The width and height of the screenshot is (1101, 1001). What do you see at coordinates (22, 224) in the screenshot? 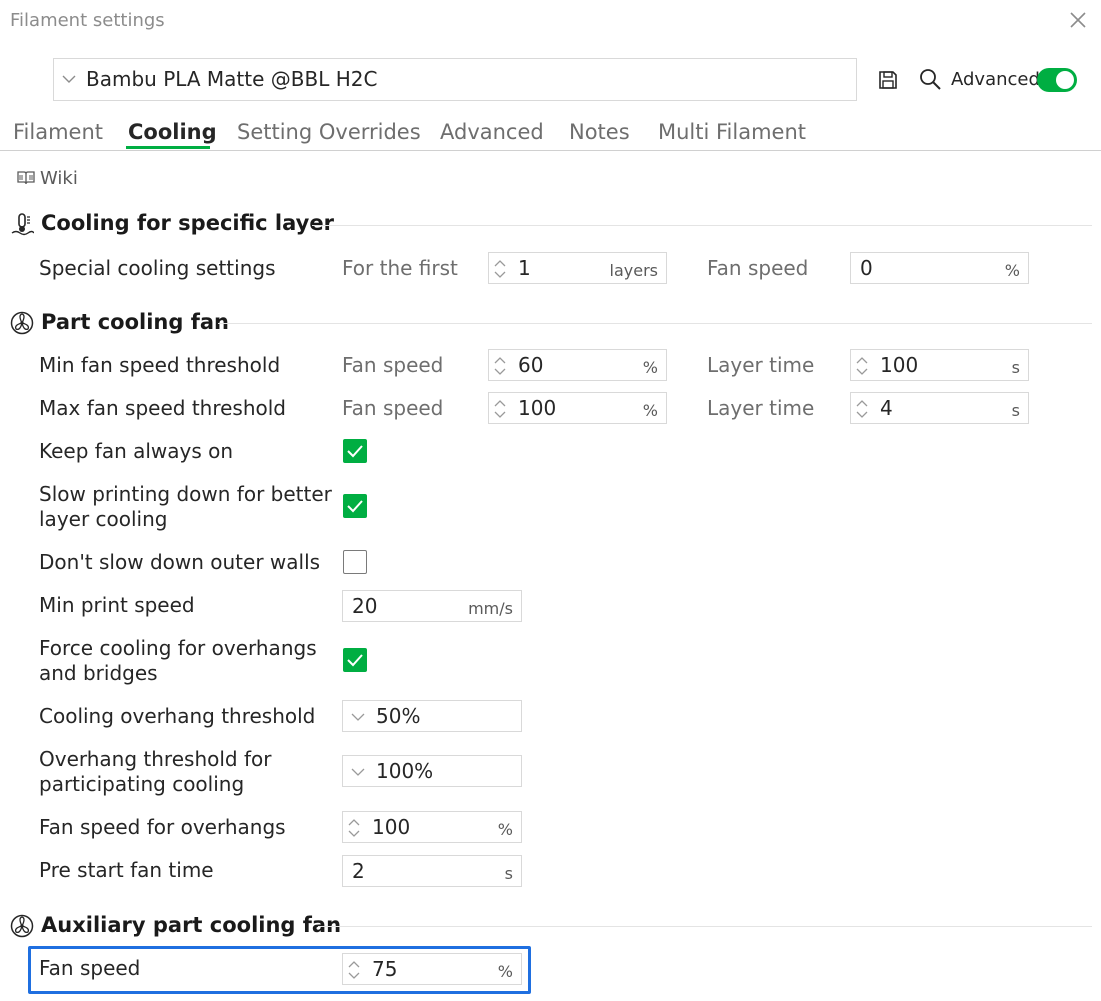
I see `thermometer-icon` at bounding box center [22, 224].